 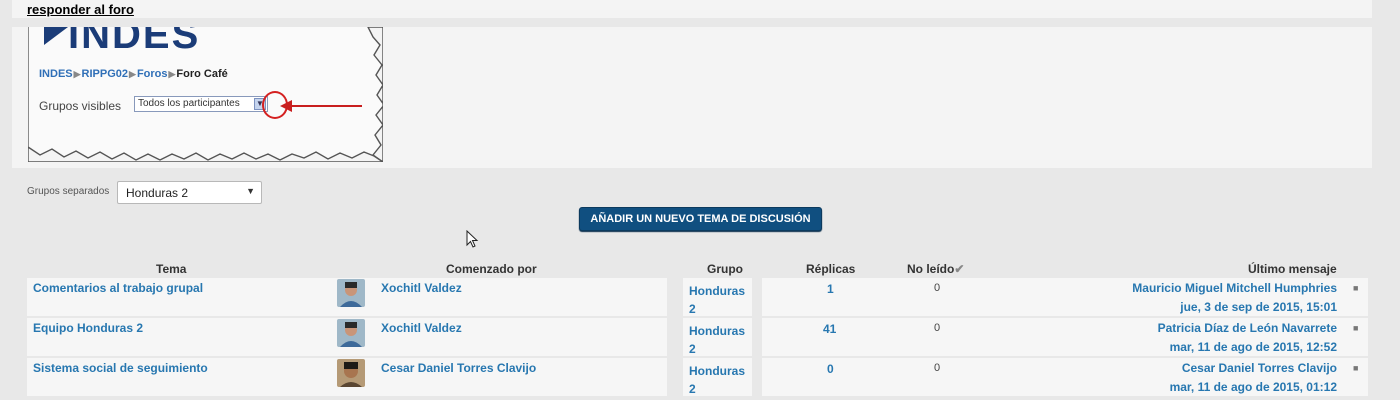 I want to click on last-post-author: Patricia Díaz de León Navarrete, so click(x=1247, y=328).